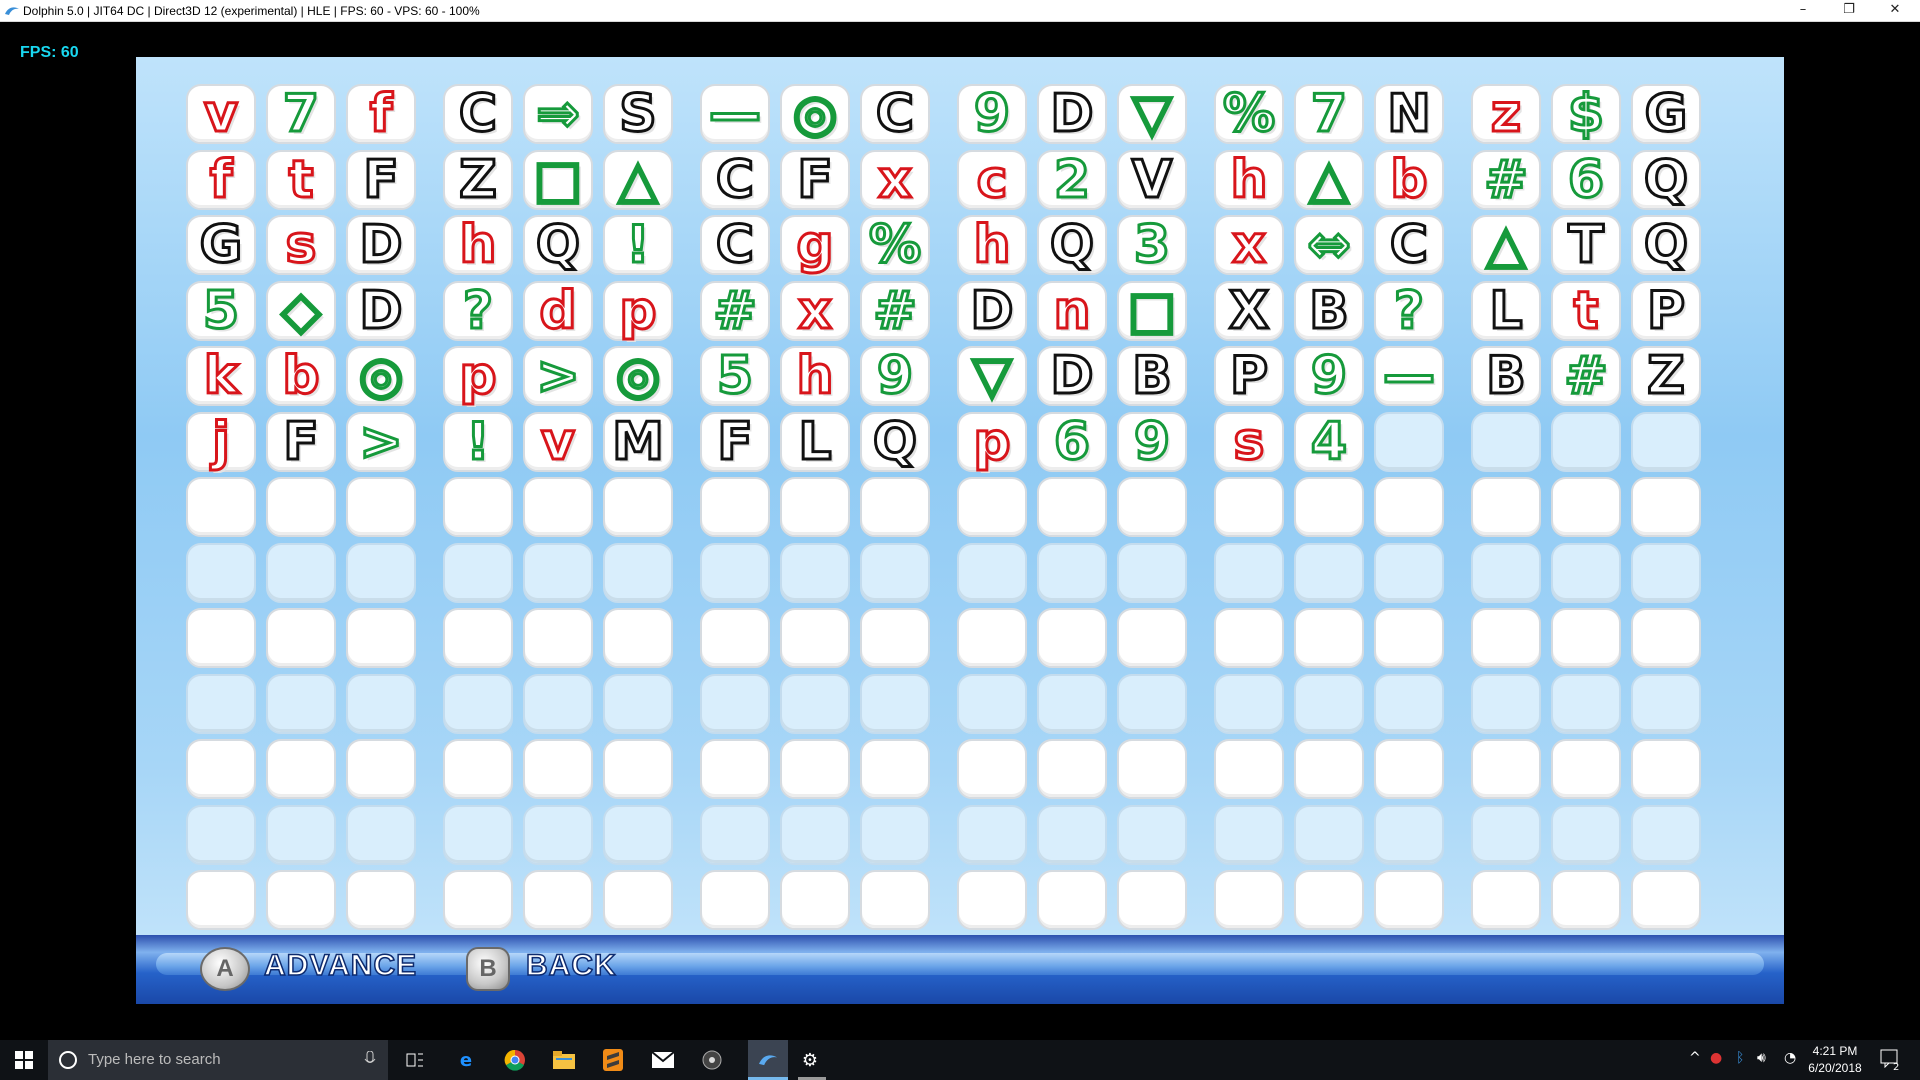  I want to click on character-cell: ⇒, so click(558, 114).